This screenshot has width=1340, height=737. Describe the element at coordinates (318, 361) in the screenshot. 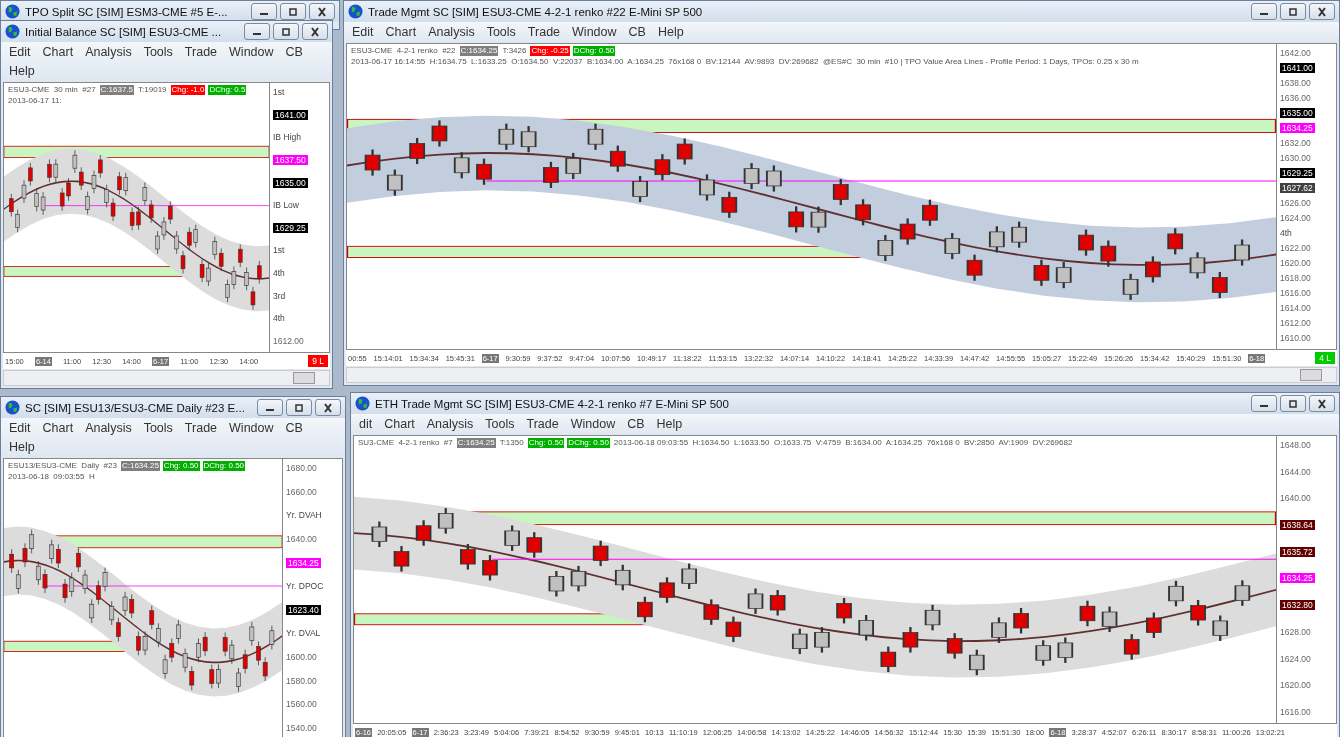

I see `status-badge: 9 L` at that location.